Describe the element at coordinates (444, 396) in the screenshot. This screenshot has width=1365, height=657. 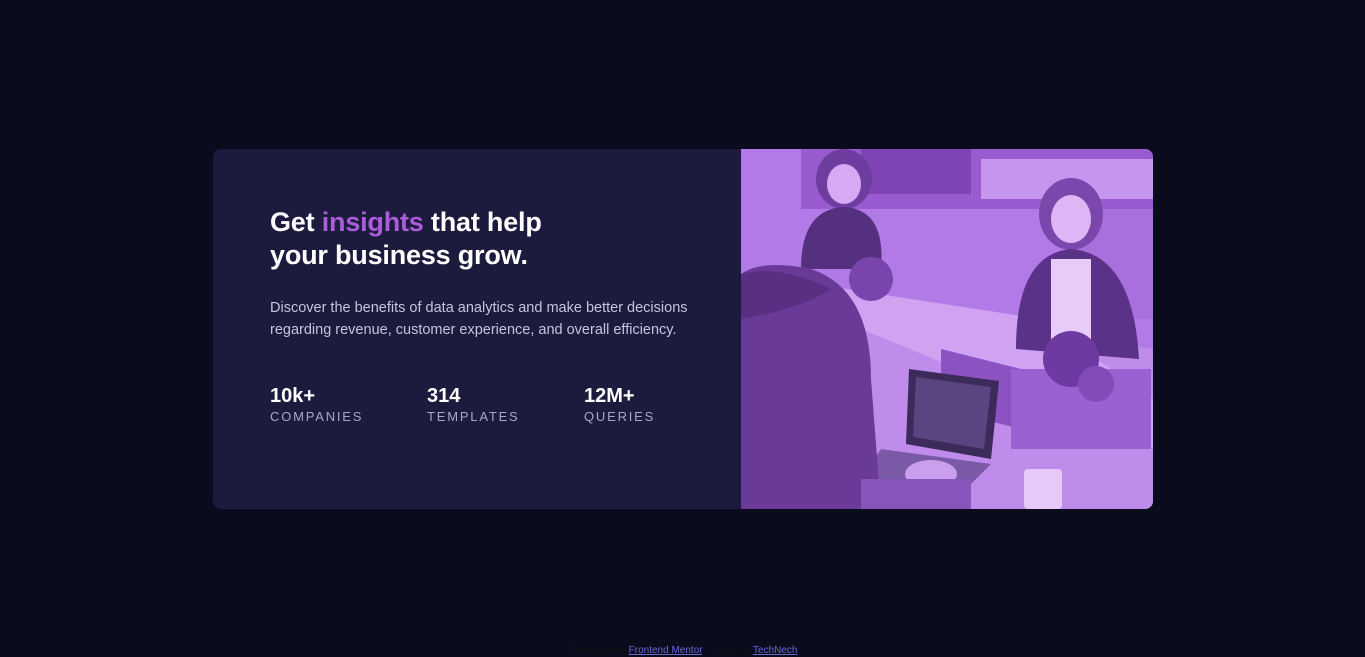
I see `stat-value: 314` at that location.